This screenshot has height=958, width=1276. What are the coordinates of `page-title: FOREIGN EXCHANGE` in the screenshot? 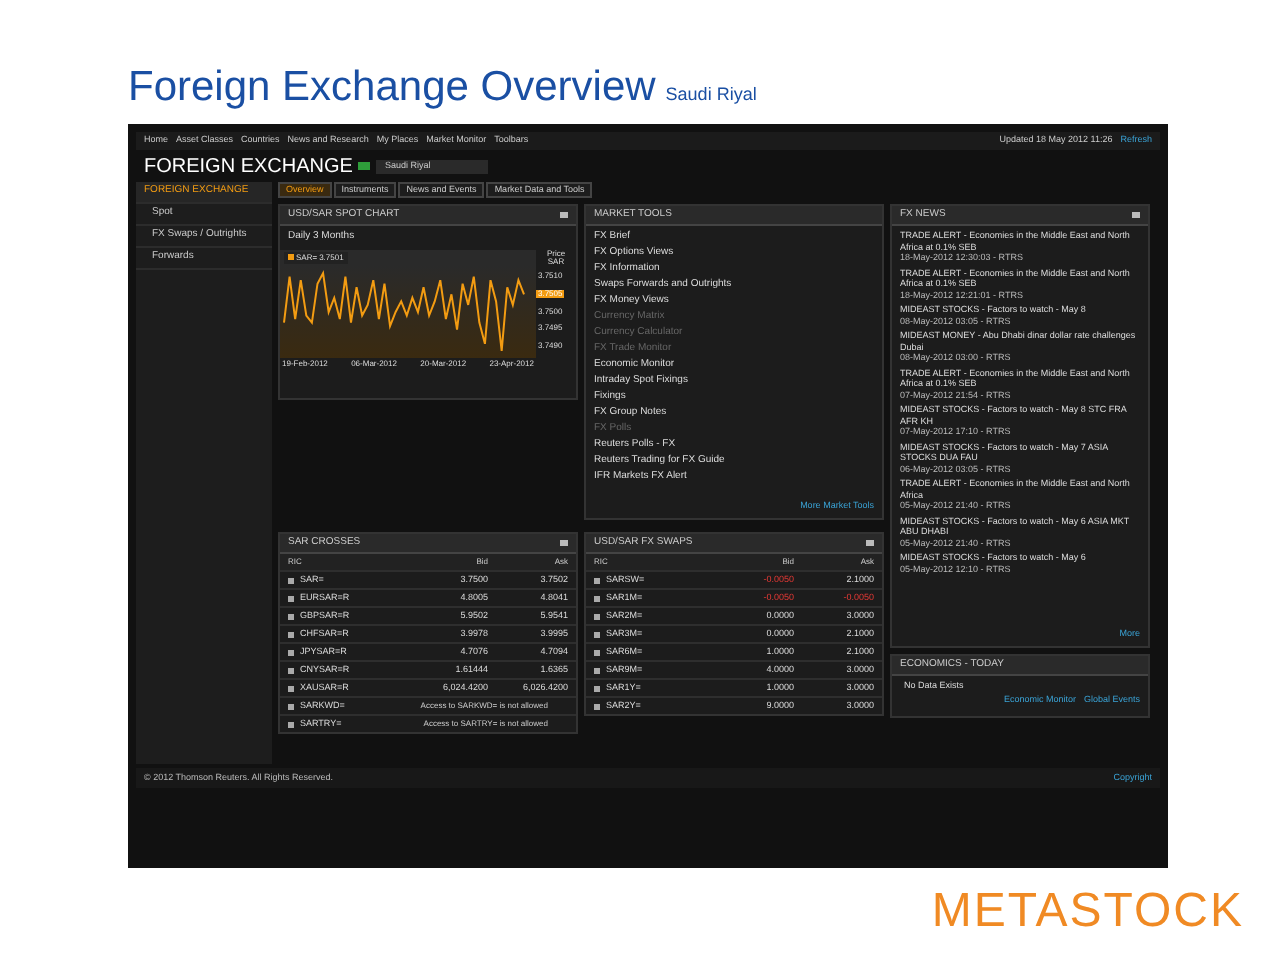 It's located at (248, 167).